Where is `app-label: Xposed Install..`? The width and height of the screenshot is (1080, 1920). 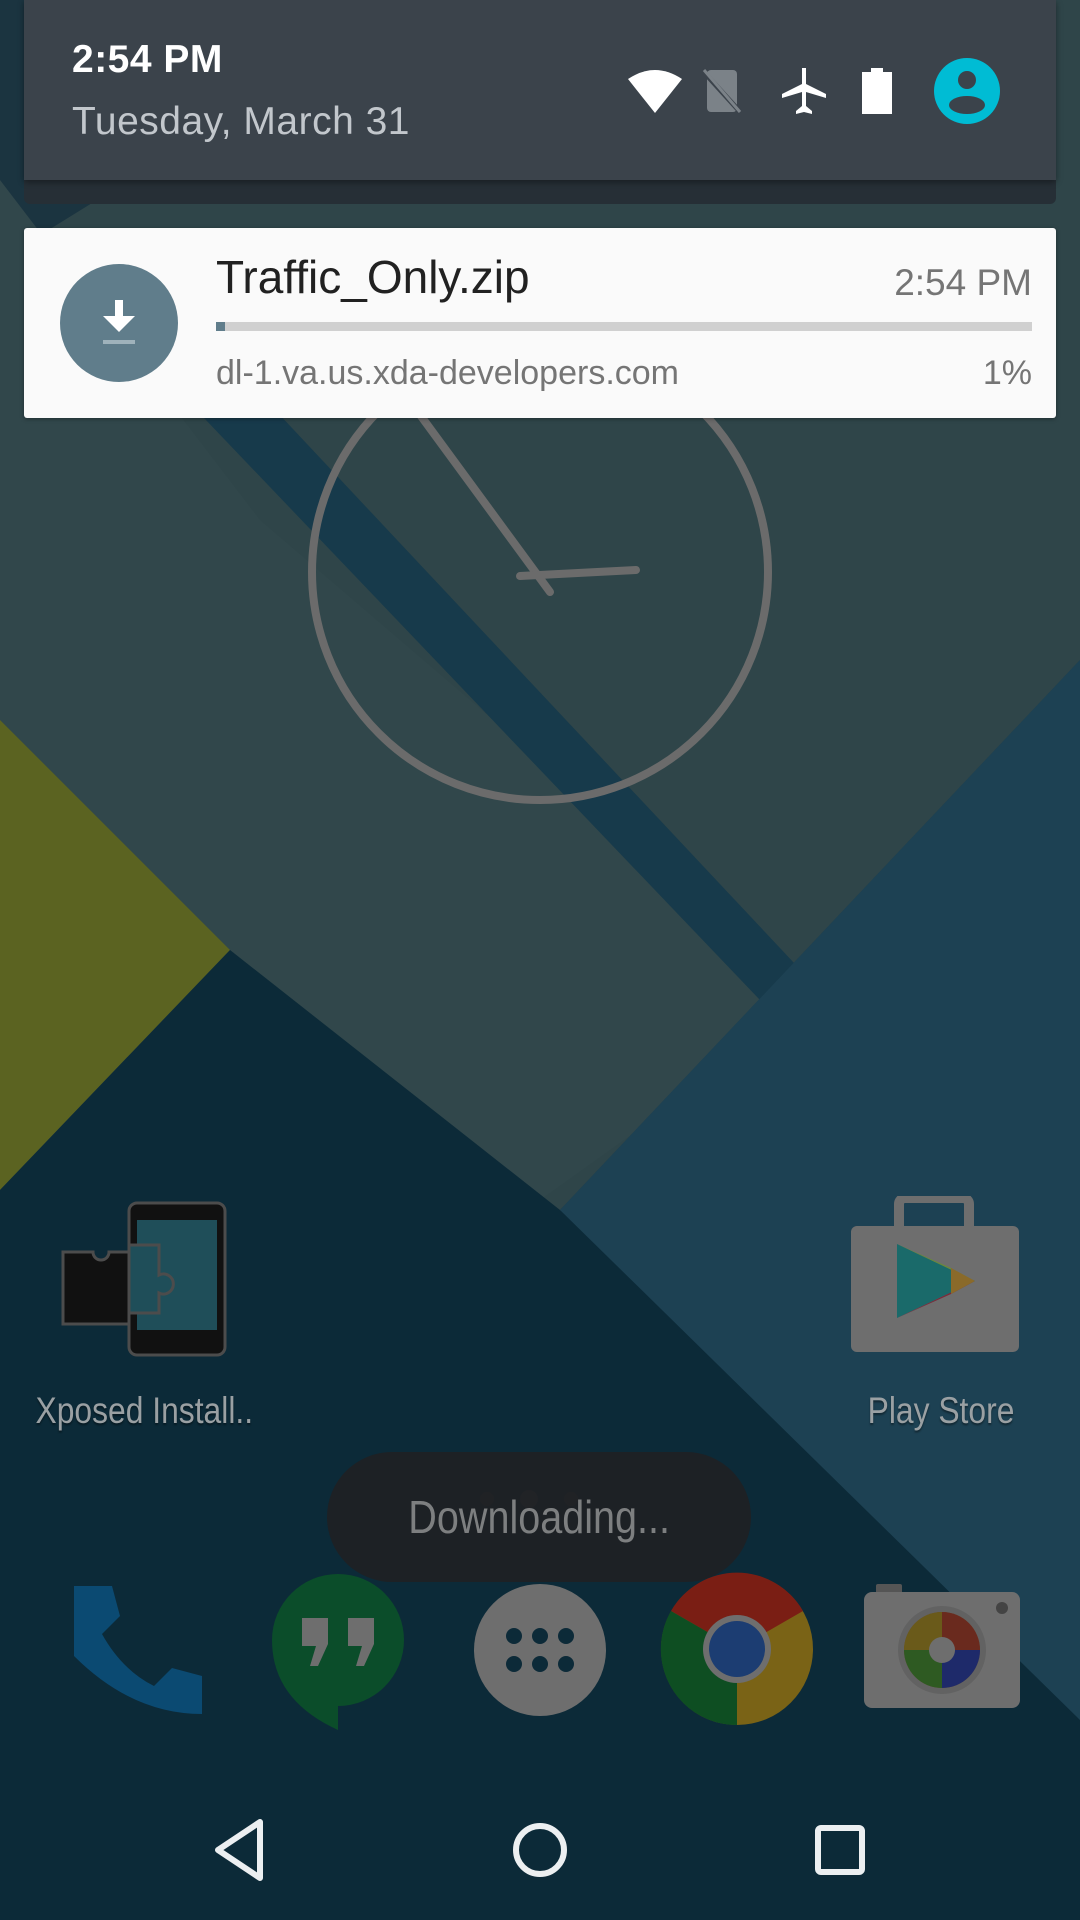 app-label: Xposed Install.. is located at coordinates (144, 1410).